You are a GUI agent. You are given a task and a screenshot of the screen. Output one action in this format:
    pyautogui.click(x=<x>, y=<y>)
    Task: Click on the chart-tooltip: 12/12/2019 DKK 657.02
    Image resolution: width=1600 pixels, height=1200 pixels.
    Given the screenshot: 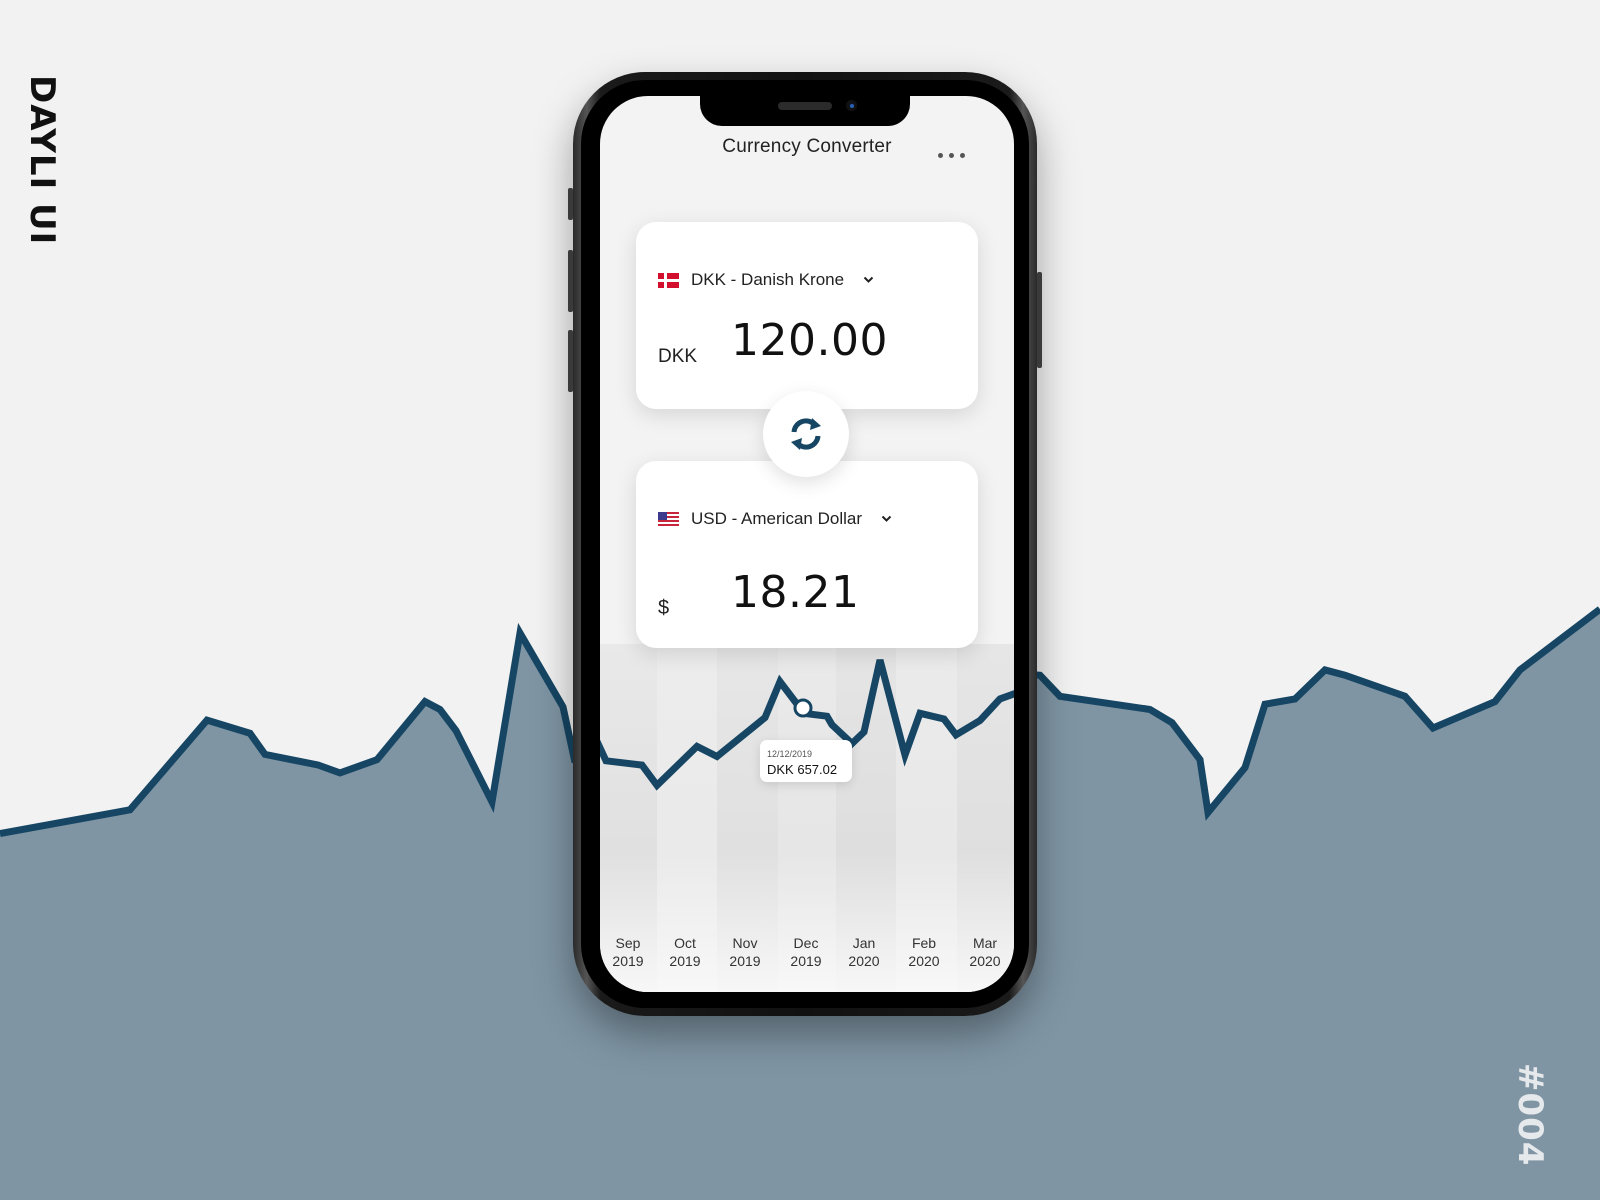 What is the action you would take?
    pyautogui.click(x=806, y=761)
    